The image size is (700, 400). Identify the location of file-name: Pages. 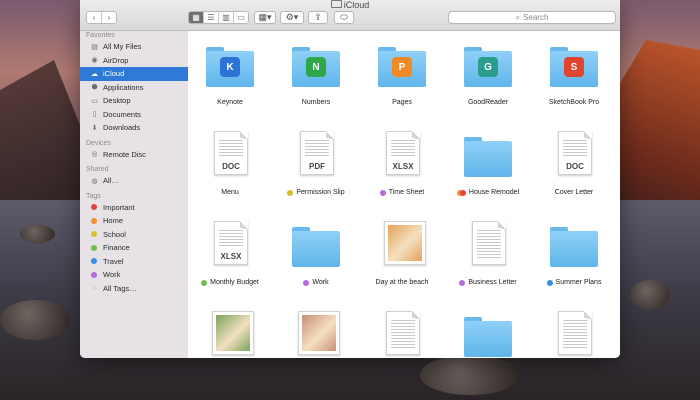
(402, 102).